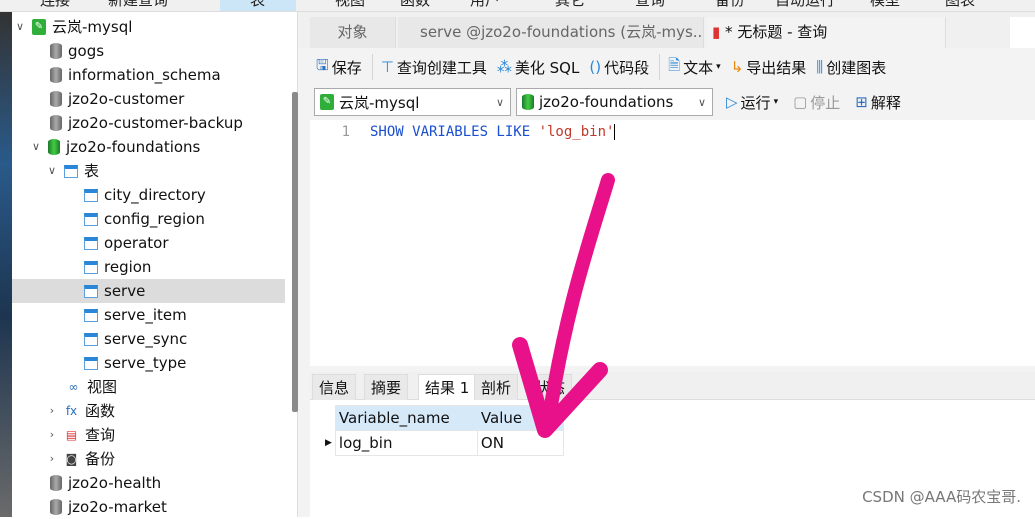 The width and height of the screenshot is (1035, 519). What do you see at coordinates (339, 67) in the screenshot?
I see `save-button: 🖫 保存` at bounding box center [339, 67].